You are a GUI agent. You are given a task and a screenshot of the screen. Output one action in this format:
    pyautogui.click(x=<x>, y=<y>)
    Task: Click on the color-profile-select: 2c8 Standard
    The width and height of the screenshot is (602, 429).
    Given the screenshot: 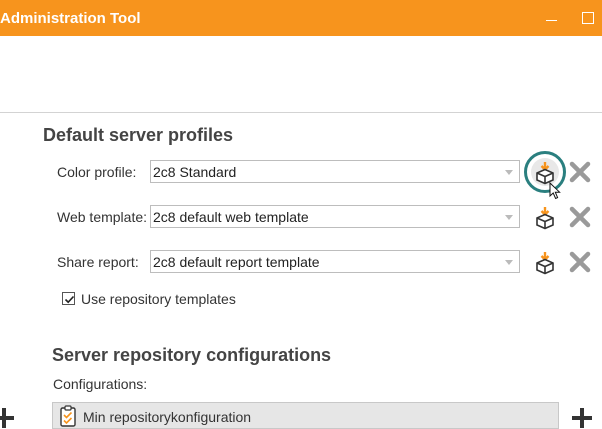 What is the action you would take?
    pyautogui.click(x=335, y=171)
    